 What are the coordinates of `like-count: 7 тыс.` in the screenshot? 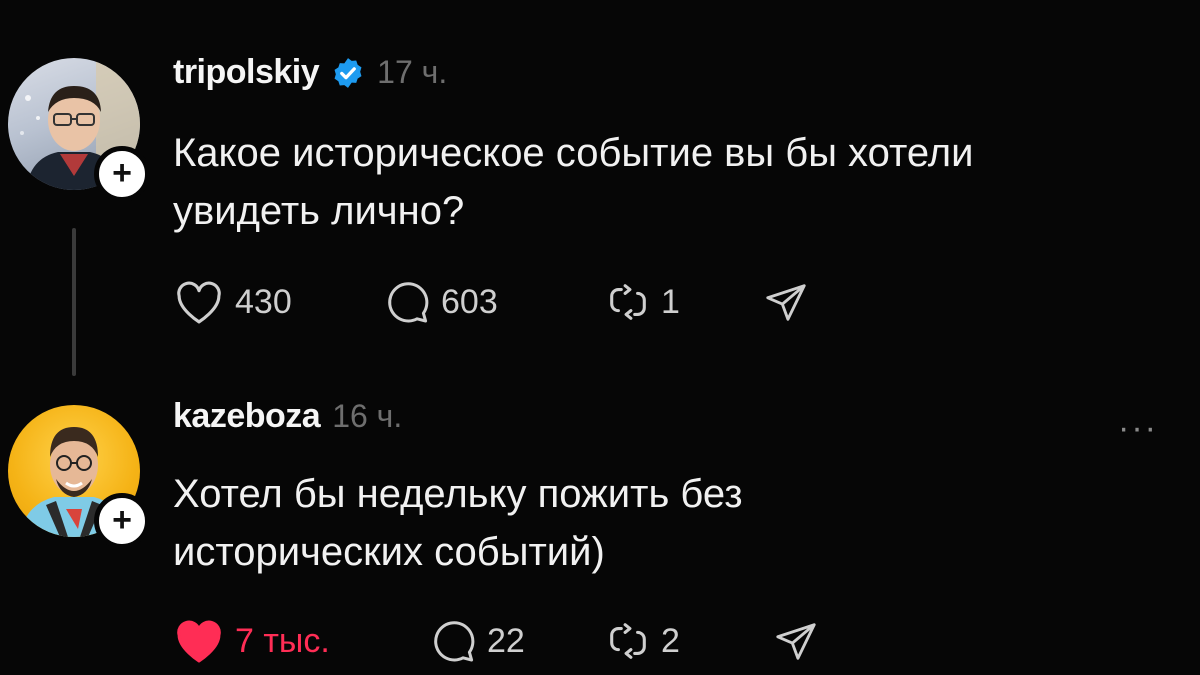 It's located at (282, 640).